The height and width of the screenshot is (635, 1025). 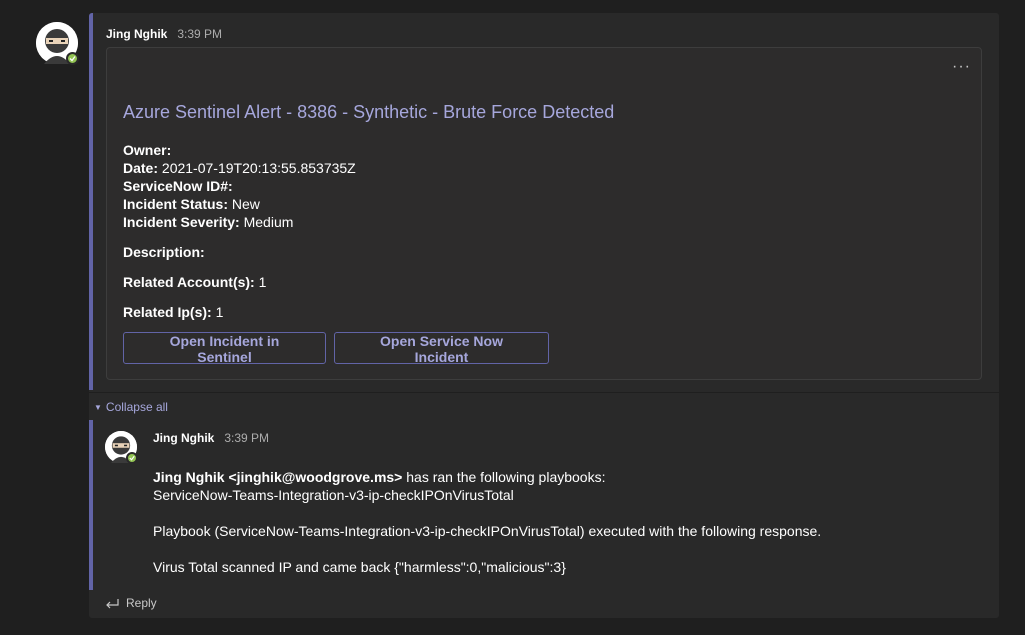 What do you see at coordinates (112, 604) in the screenshot?
I see `reply-arrow-icon` at bounding box center [112, 604].